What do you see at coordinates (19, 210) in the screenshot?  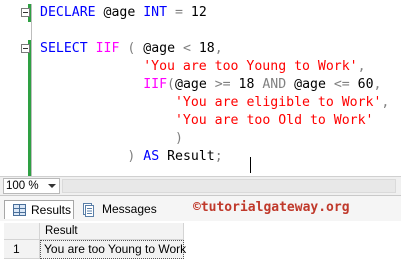 I see `results-grid-icon` at bounding box center [19, 210].